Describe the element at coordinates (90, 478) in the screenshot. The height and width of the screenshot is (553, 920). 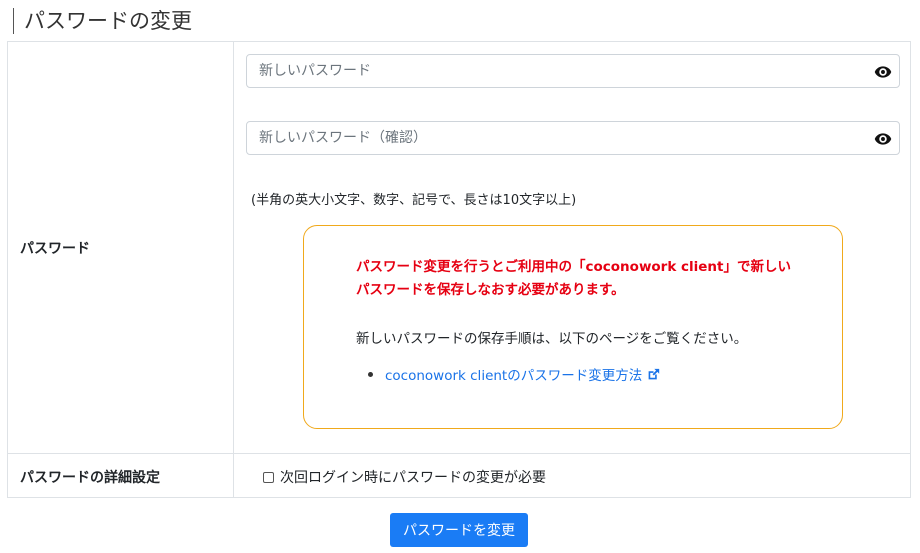
I see `password-detail-label: パスワードの詳細設定` at that location.